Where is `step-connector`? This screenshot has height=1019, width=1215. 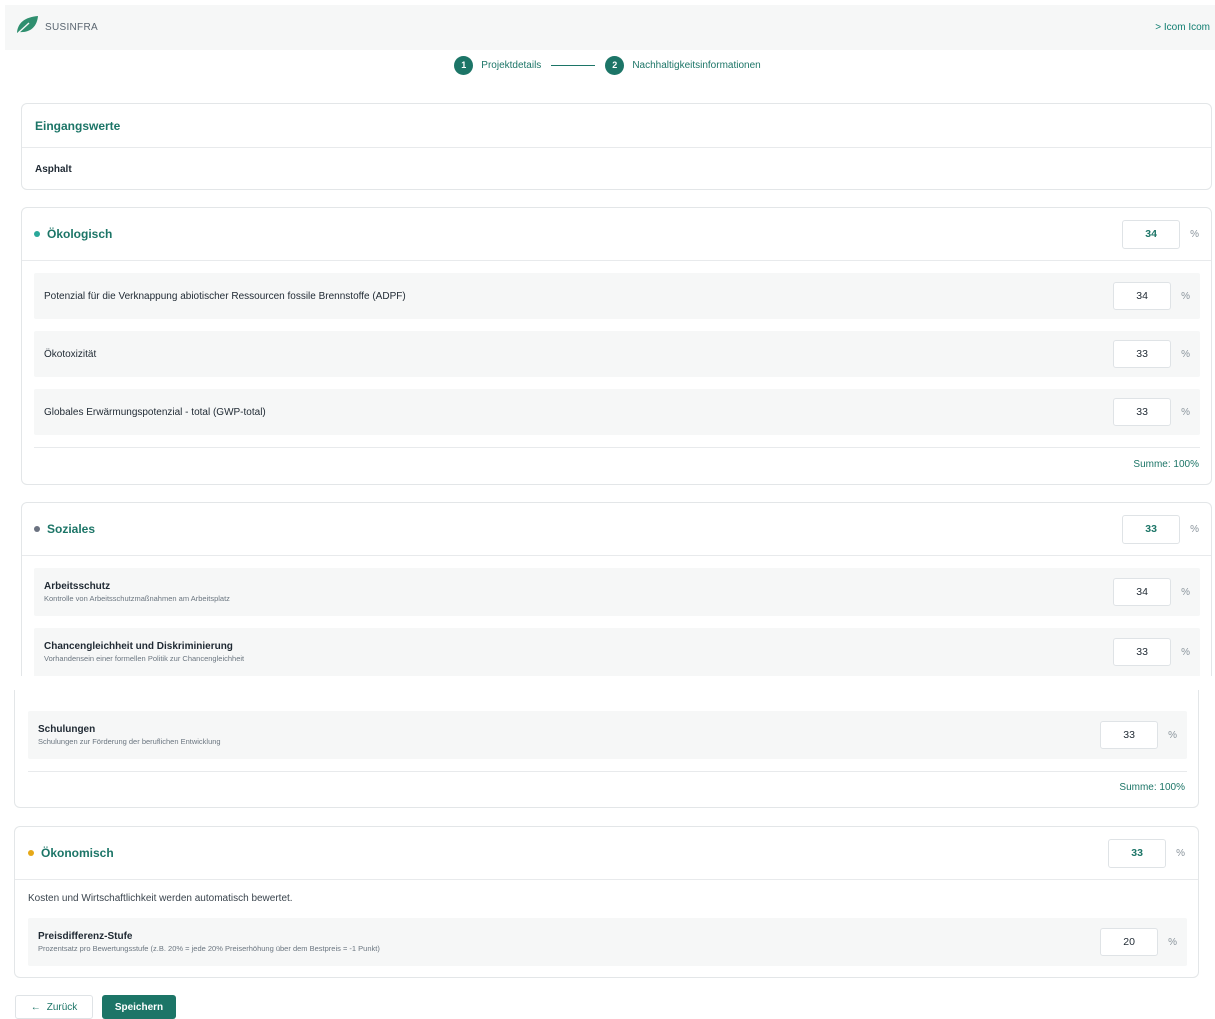 step-connector is located at coordinates (573, 65).